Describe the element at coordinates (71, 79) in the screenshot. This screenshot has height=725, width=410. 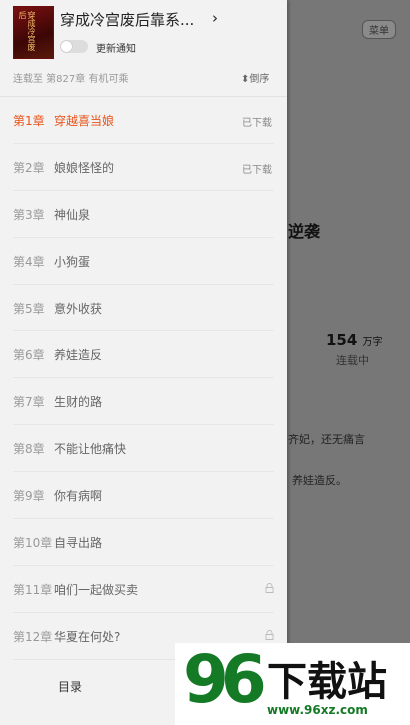
I see `serial-progress-text: 连载至 第827章 有机可乘` at that location.